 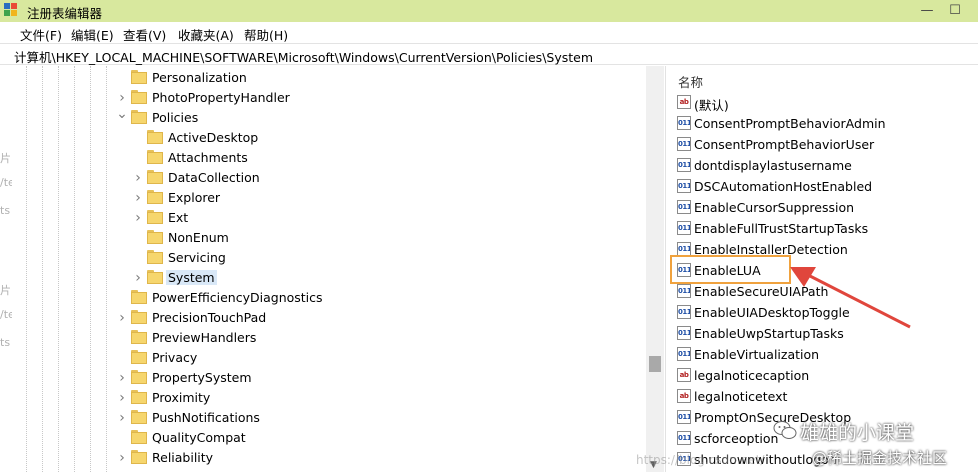 I want to click on tree-item: Servicing, so click(x=332, y=258).